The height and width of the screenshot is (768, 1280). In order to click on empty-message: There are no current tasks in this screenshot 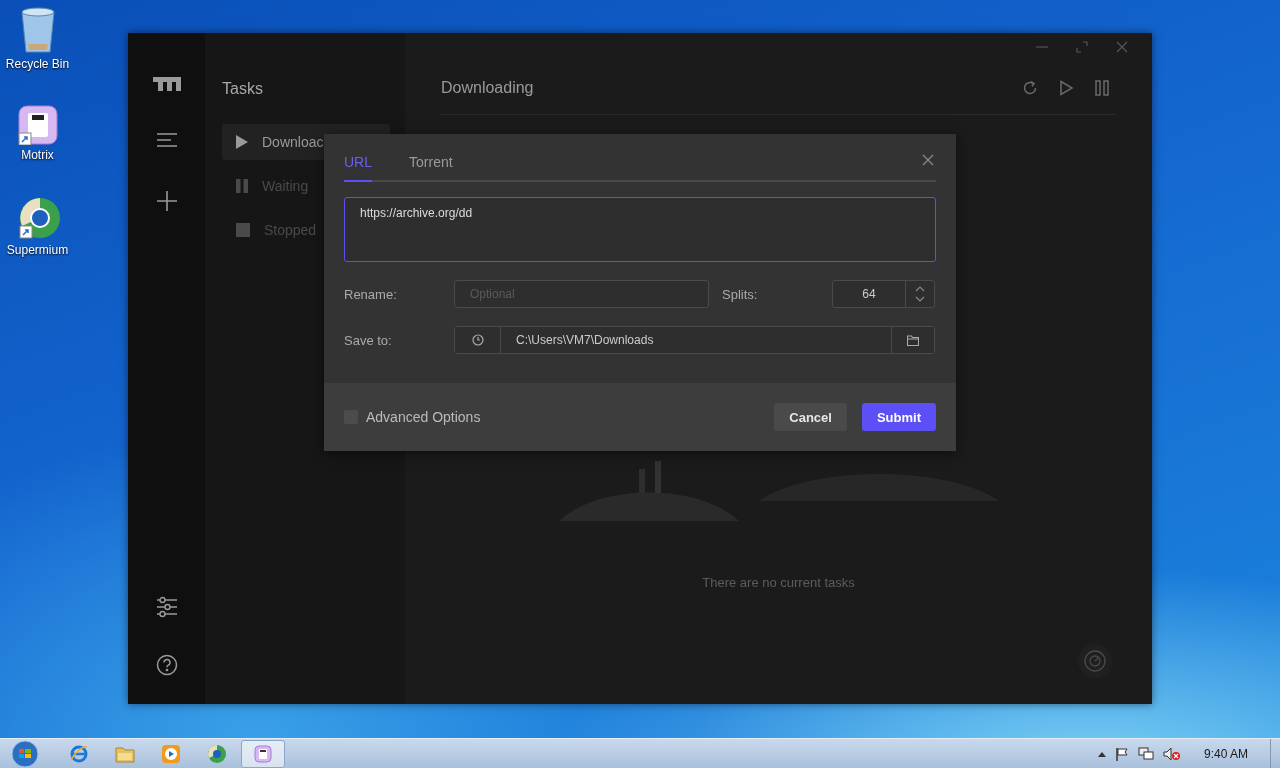, I will do `click(778, 582)`.